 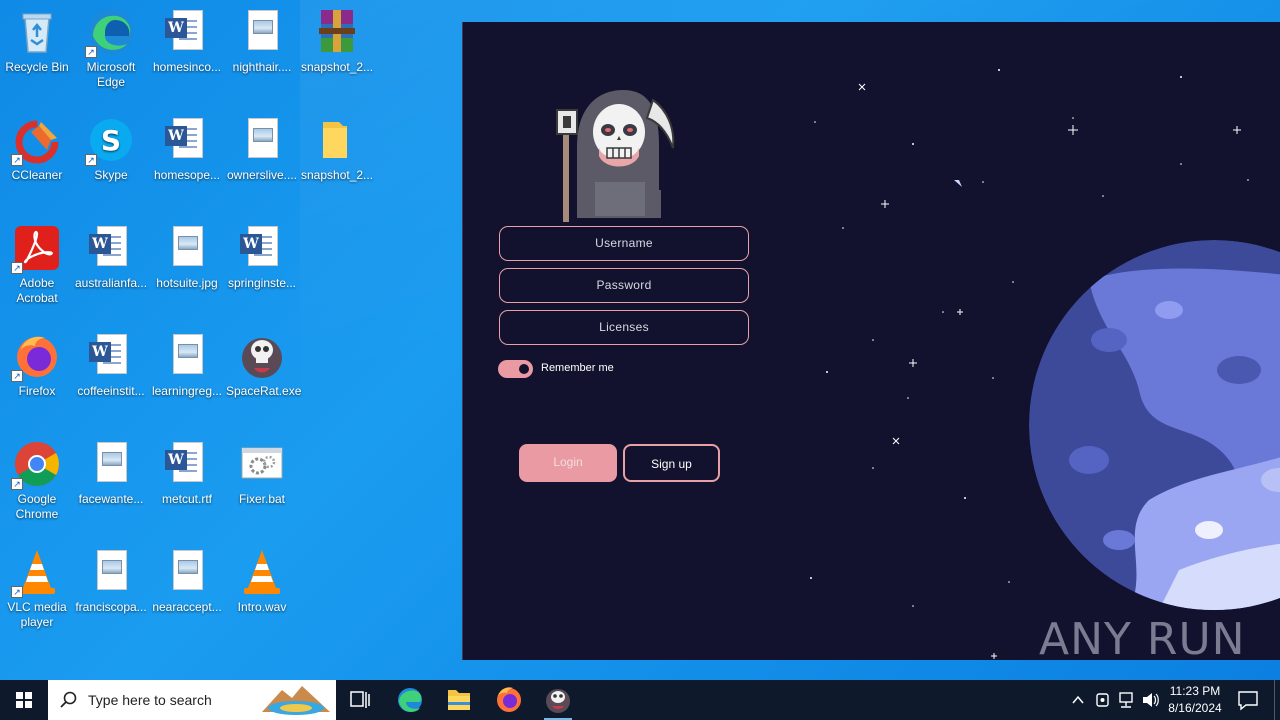 What do you see at coordinates (37, 262) in the screenshot?
I see `desktop-icon-adobe-acrobat: ↗ Adobe Acrobat` at bounding box center [37, 262].